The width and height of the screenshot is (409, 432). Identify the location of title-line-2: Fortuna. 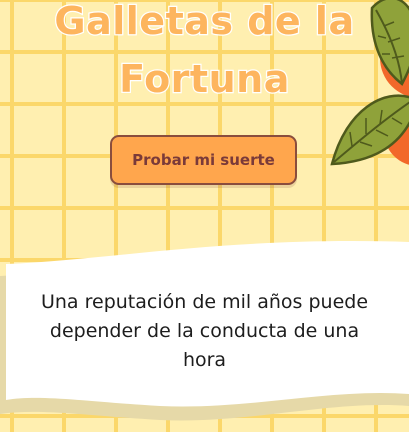
(204, 79).